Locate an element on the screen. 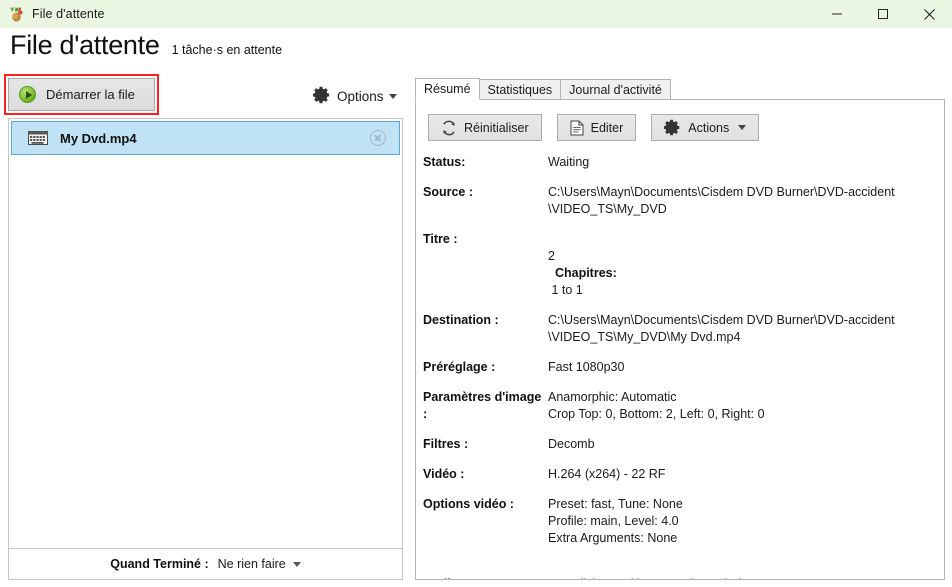 Image resolution: width=952 pixels, height=587 pixels. tab-resume: Résumé is located at coordinates (447, 89).